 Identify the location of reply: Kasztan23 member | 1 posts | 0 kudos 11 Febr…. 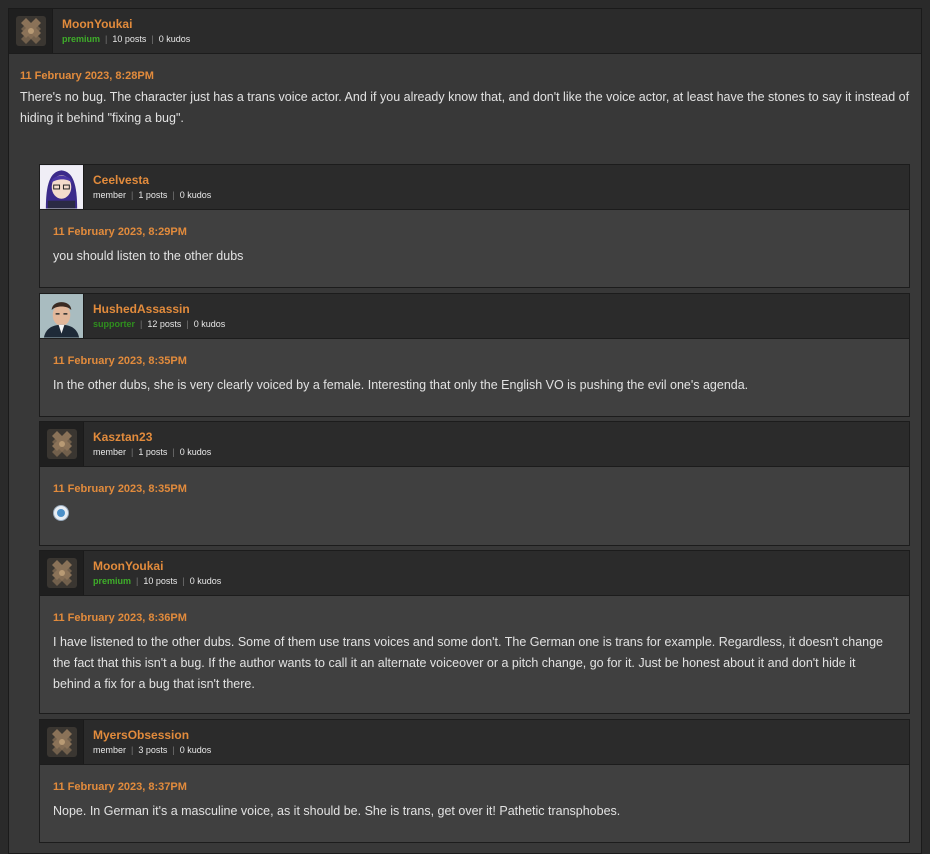
(474, 483).